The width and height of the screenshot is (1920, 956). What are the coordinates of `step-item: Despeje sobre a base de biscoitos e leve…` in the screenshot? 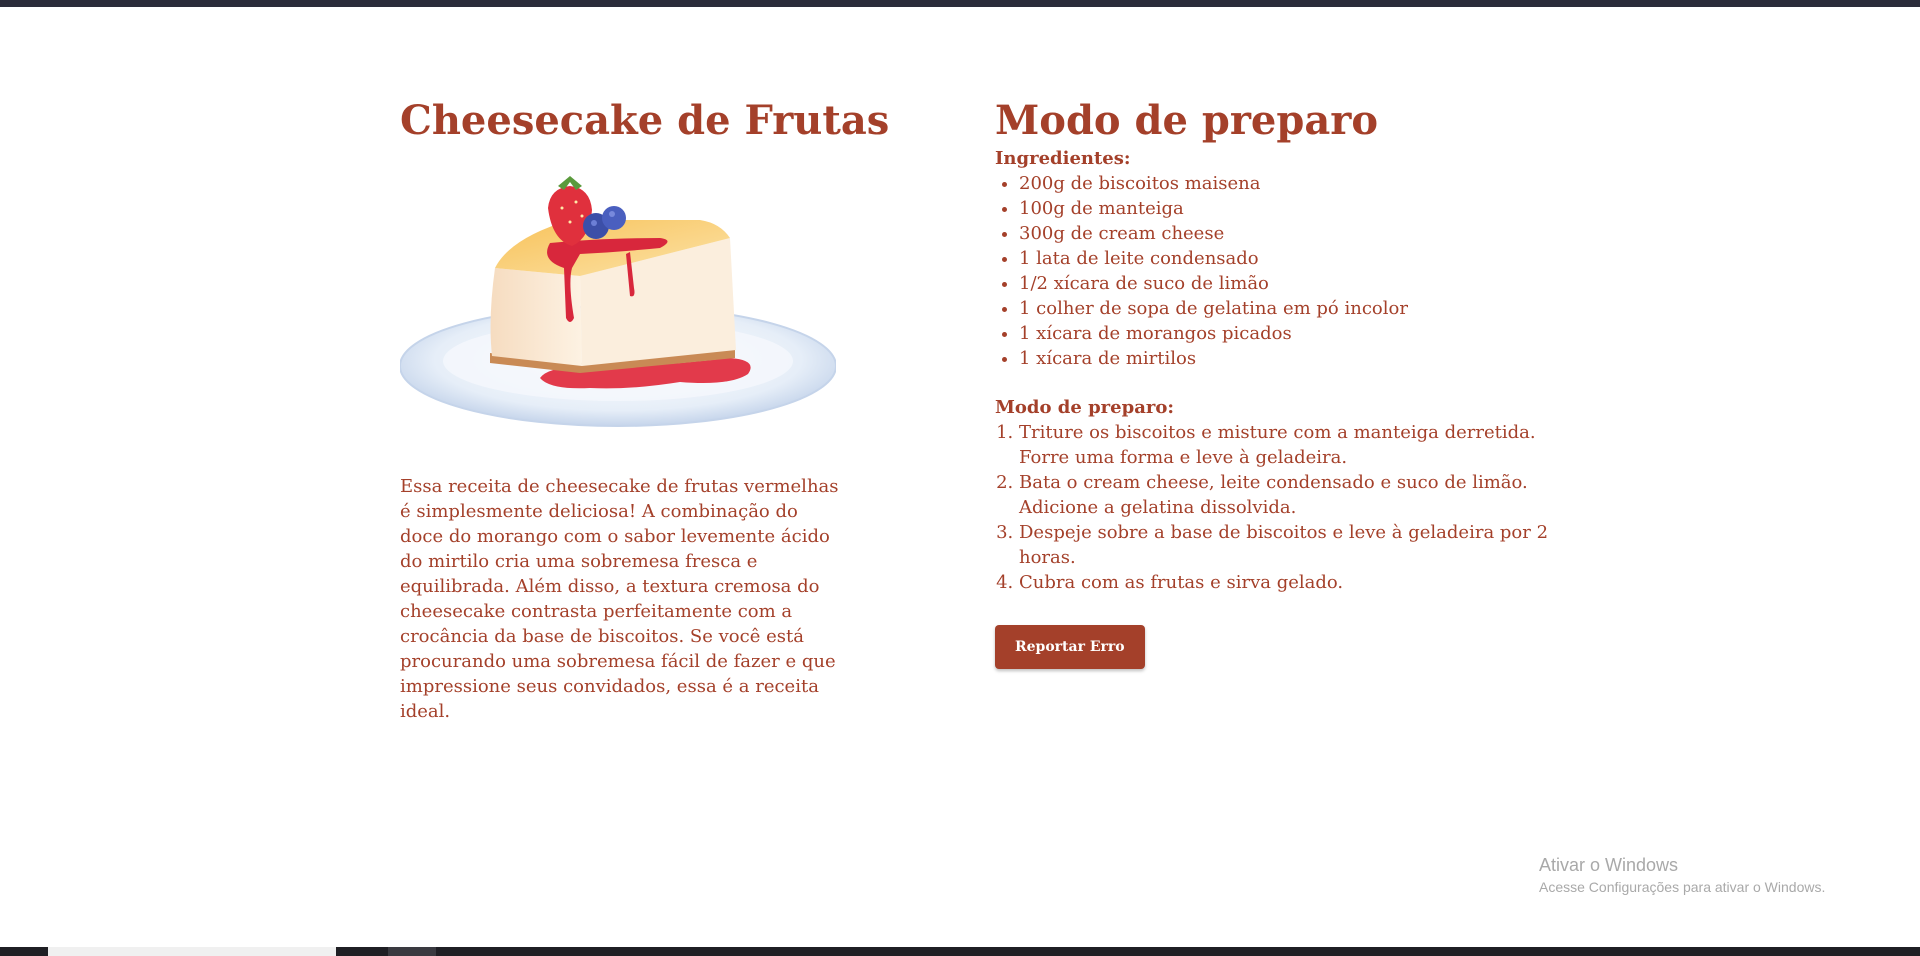 It's located at (1287, 545).